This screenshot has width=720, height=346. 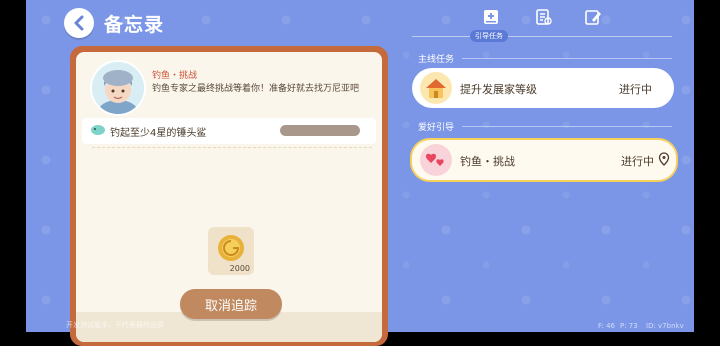 I want to click on edit-note-icon, so click(x=593, y=17).